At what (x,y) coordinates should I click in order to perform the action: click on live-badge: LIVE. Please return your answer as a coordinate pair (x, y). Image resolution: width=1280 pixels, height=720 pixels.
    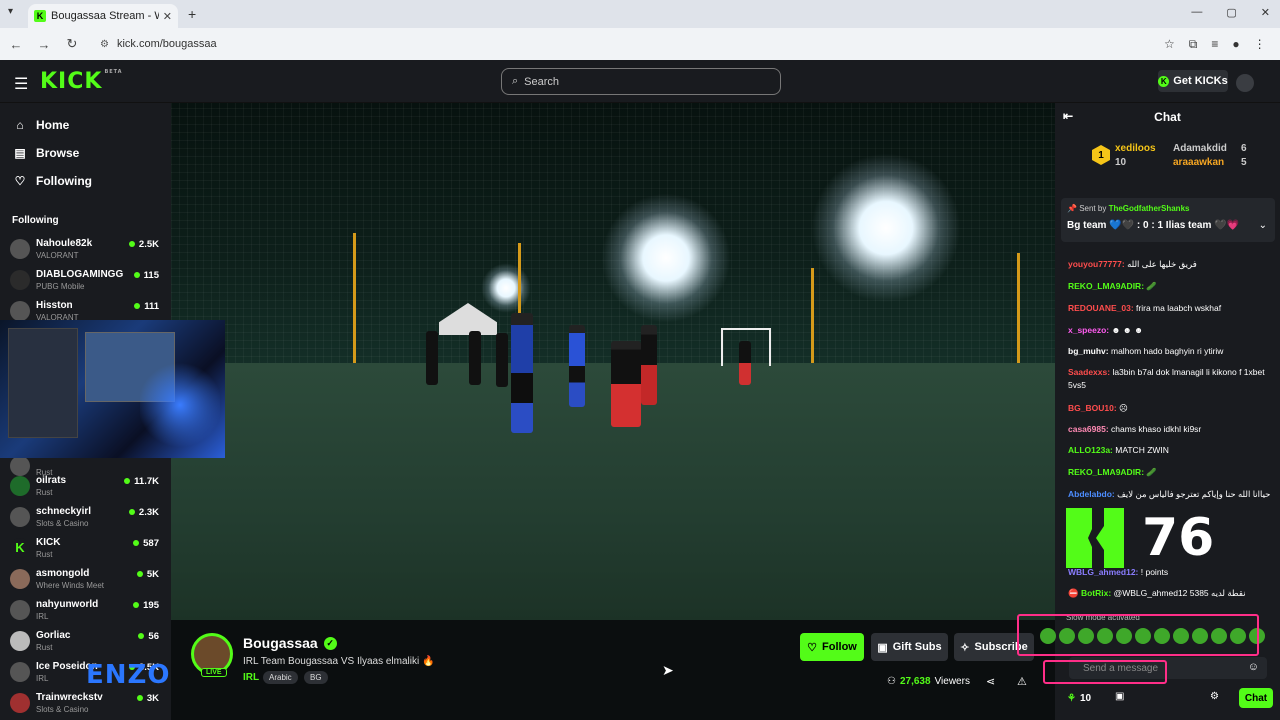
    Looking at the image, I should click on (214, 672).